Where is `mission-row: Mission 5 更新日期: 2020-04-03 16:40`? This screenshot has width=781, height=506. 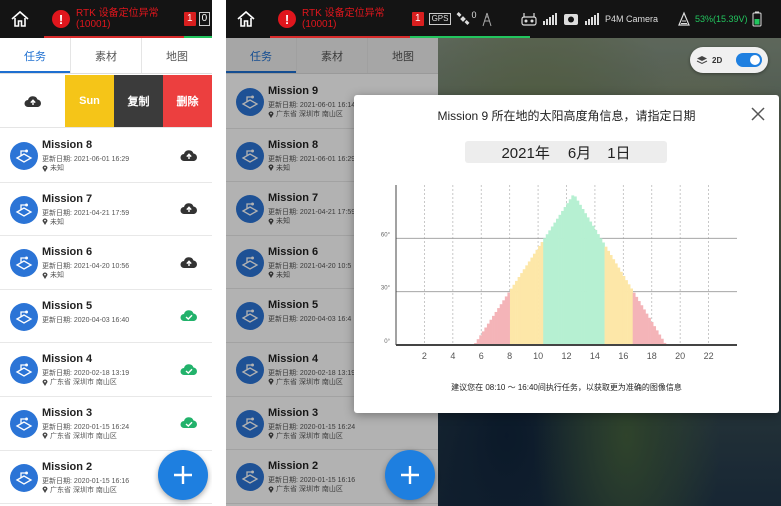 mission-row: Mission 5 更新日期: 2020-04-03 16:40 is located at coordinates (106, 316).